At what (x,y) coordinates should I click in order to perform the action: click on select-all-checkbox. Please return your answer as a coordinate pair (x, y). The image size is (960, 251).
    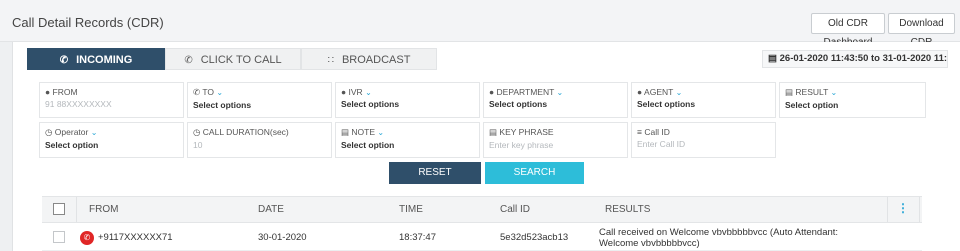
    Looking at the image, I should click on (59, 209).